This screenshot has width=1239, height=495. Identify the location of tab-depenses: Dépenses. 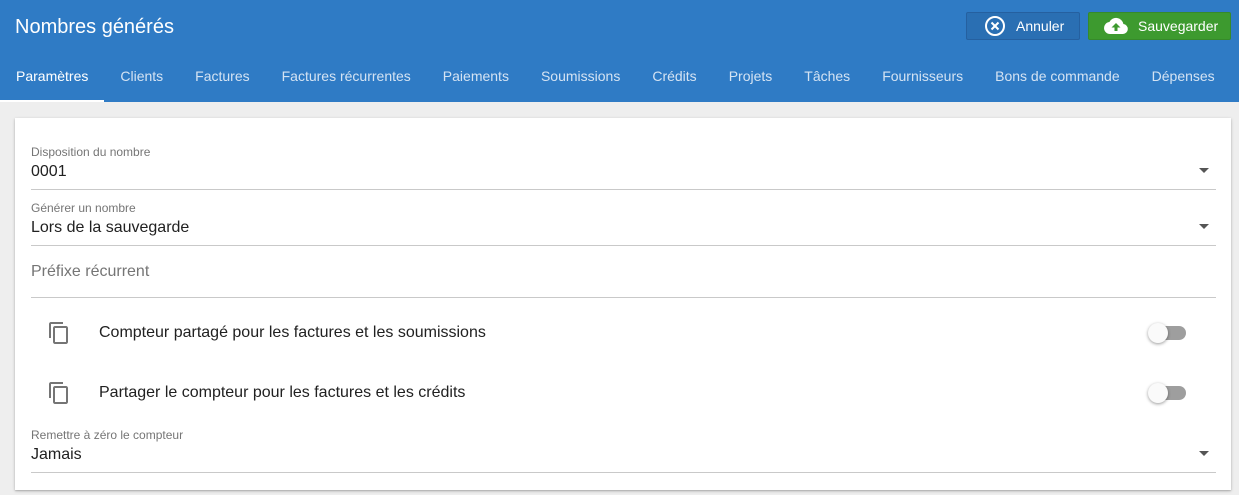
(1183, 79).